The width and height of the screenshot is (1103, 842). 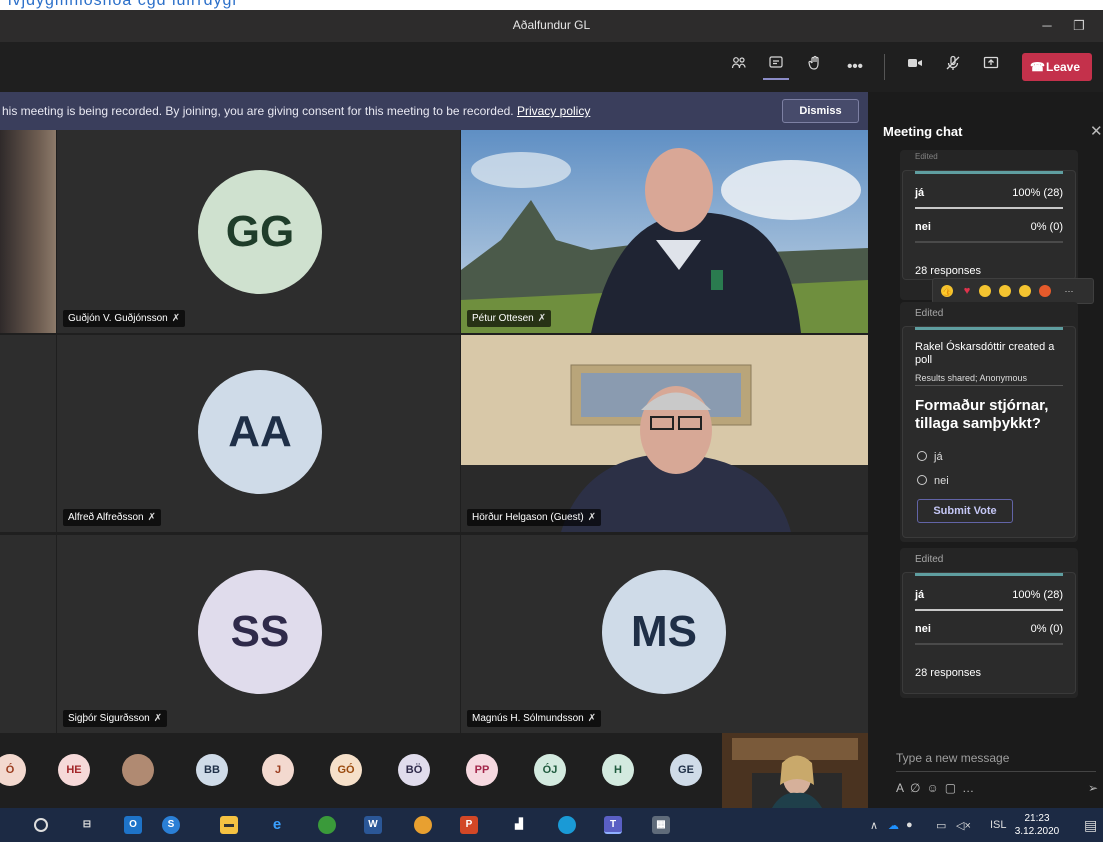 I want to click on participant-avatar: Ó, so click(x=13, y=770).